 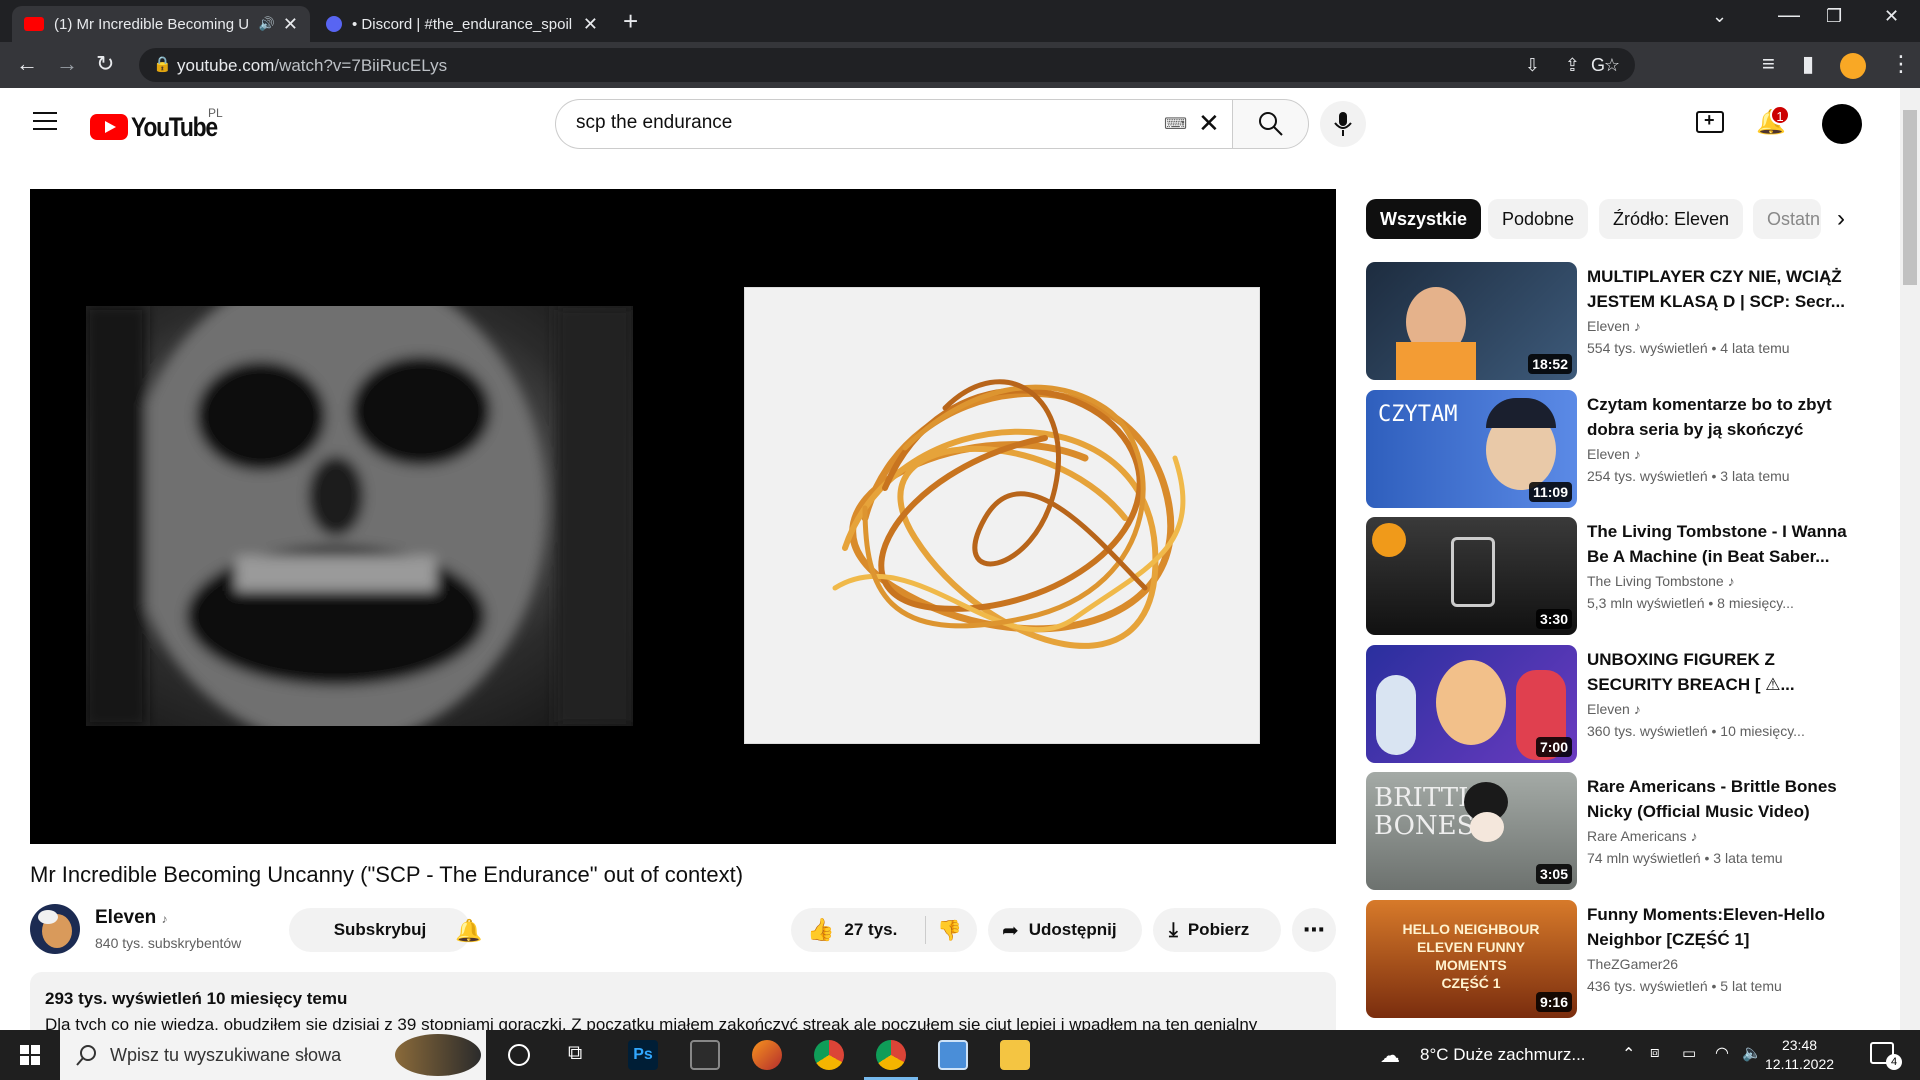 What do you see at coordinates (820, 930) in the screenshot?
I see `like-icon: 👍` at bounding box center [820, 930].